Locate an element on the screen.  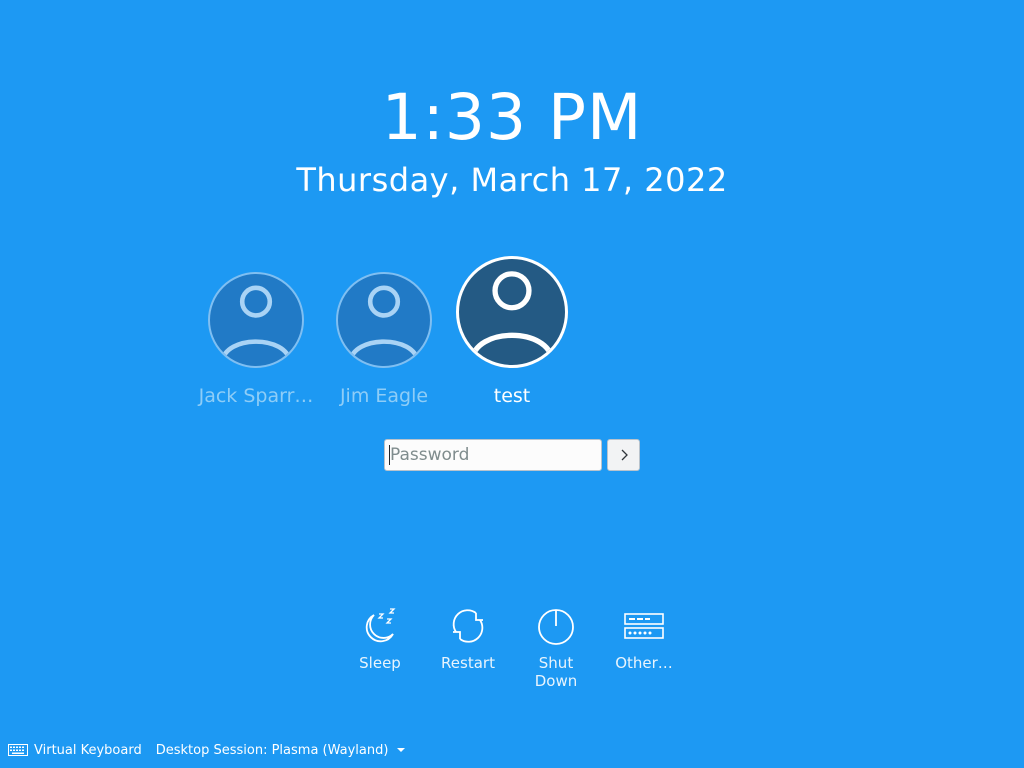
user-test: test is located at coordinates (512, 333).